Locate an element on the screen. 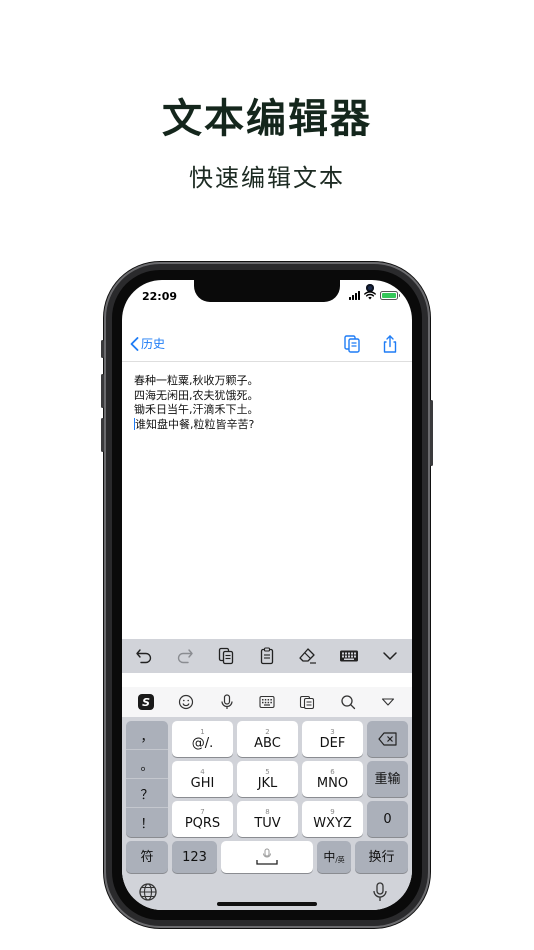 Image resolution: width=534 pixels, height=950 pixels. sogou-logo-icon: S is located at coordinates (146, 702).